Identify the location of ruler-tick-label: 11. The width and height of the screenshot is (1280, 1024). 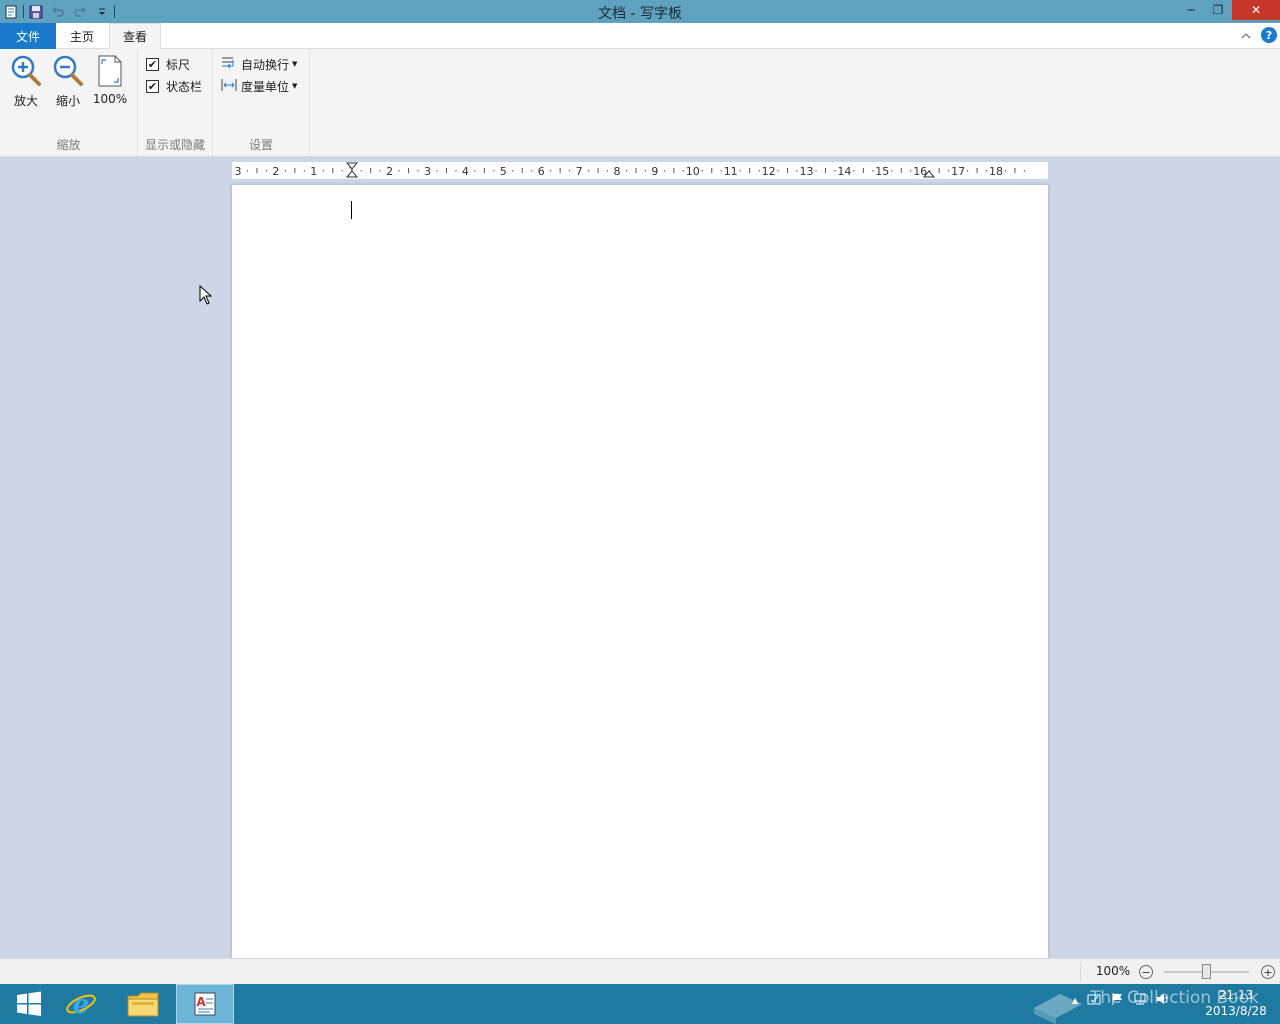
(731, 171).